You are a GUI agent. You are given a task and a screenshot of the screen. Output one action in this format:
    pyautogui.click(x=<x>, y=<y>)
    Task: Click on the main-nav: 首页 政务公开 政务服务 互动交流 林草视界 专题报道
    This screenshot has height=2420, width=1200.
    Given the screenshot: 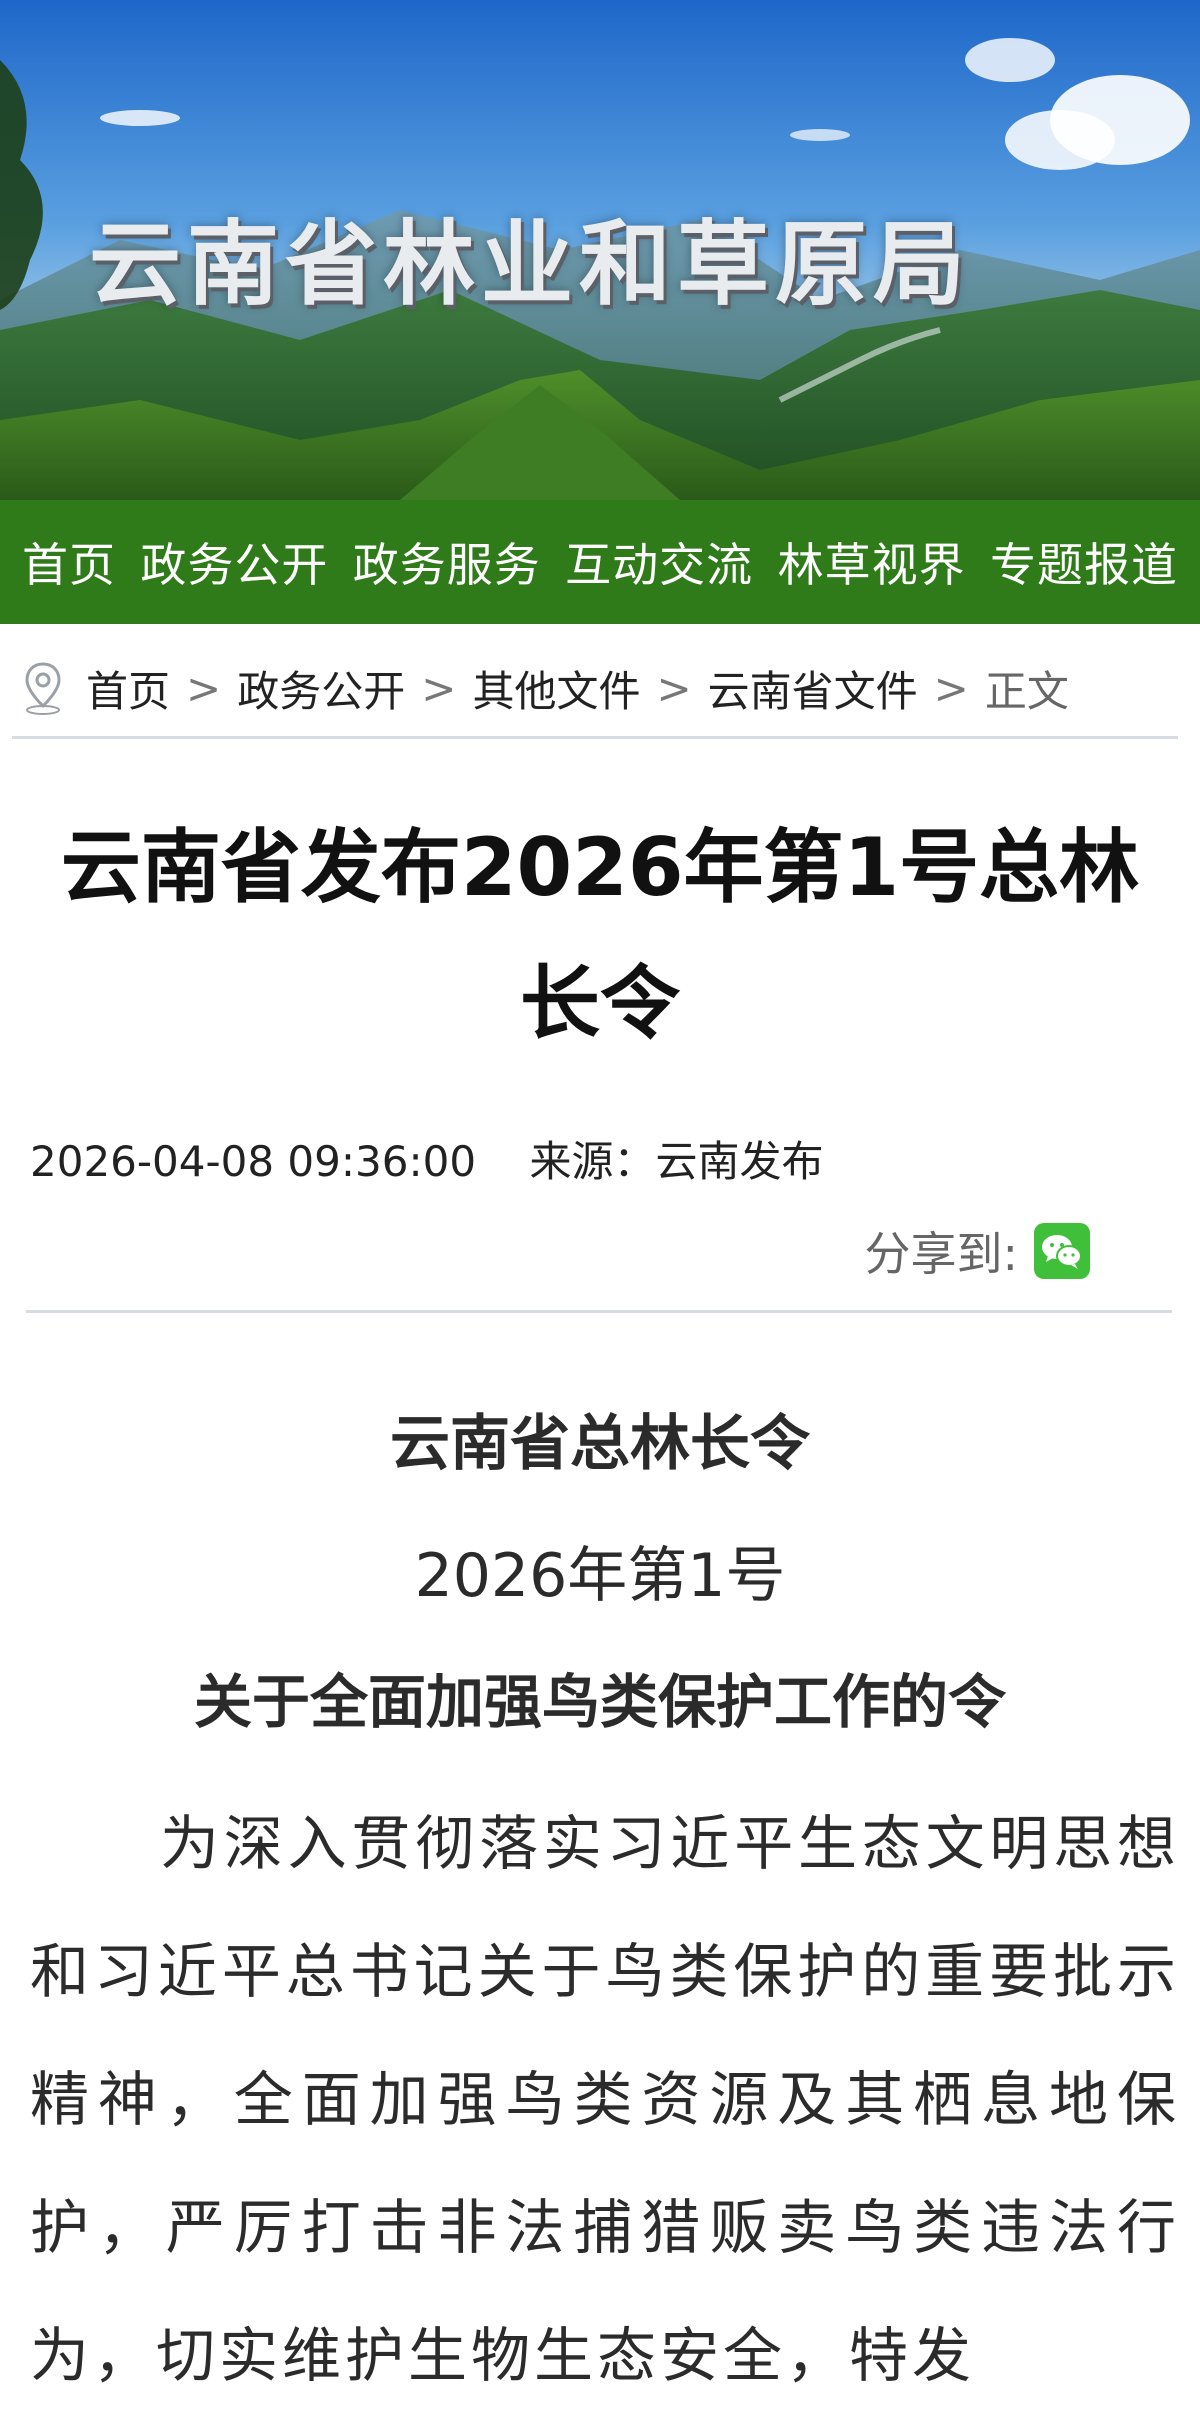 What is the action you would take?
    pyautogui.click(x=600, y=562)
    